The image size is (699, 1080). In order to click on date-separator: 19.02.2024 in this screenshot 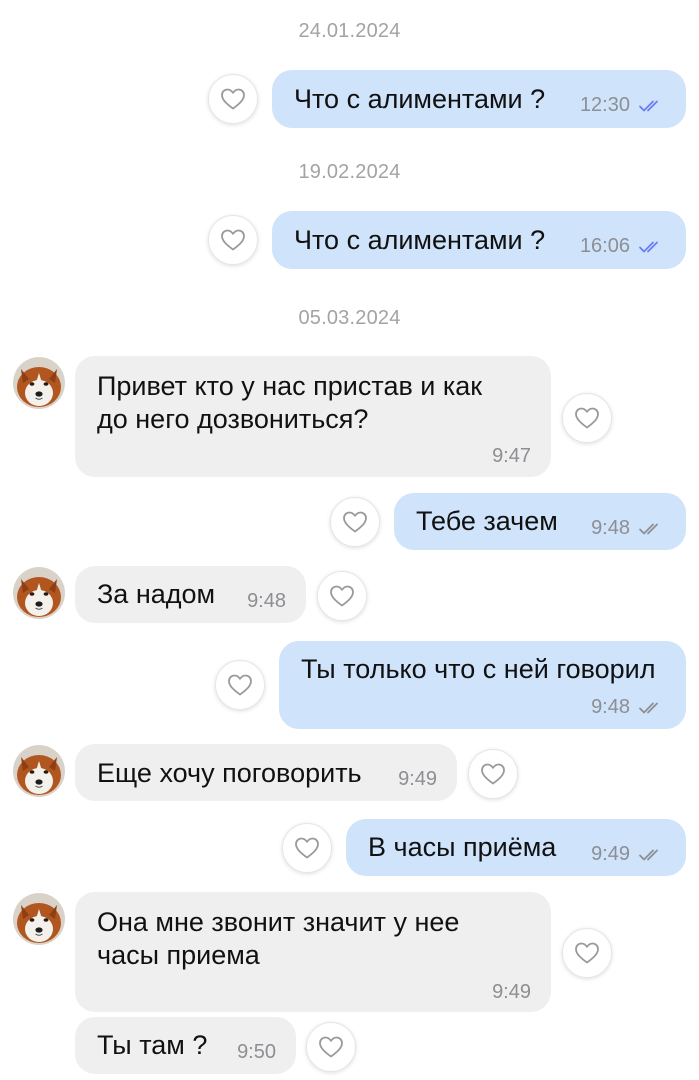, I will do `click(349, 172)`.